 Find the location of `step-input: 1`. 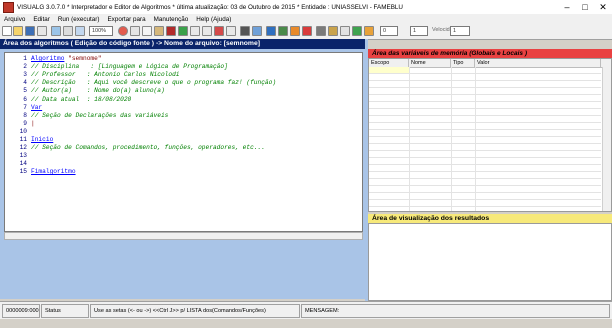

step-input: 1 is located at coordinates (460, 31).